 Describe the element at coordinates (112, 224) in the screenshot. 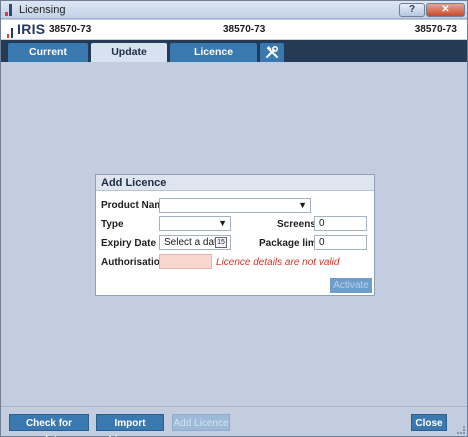

I see `type-label: Type` at that location.